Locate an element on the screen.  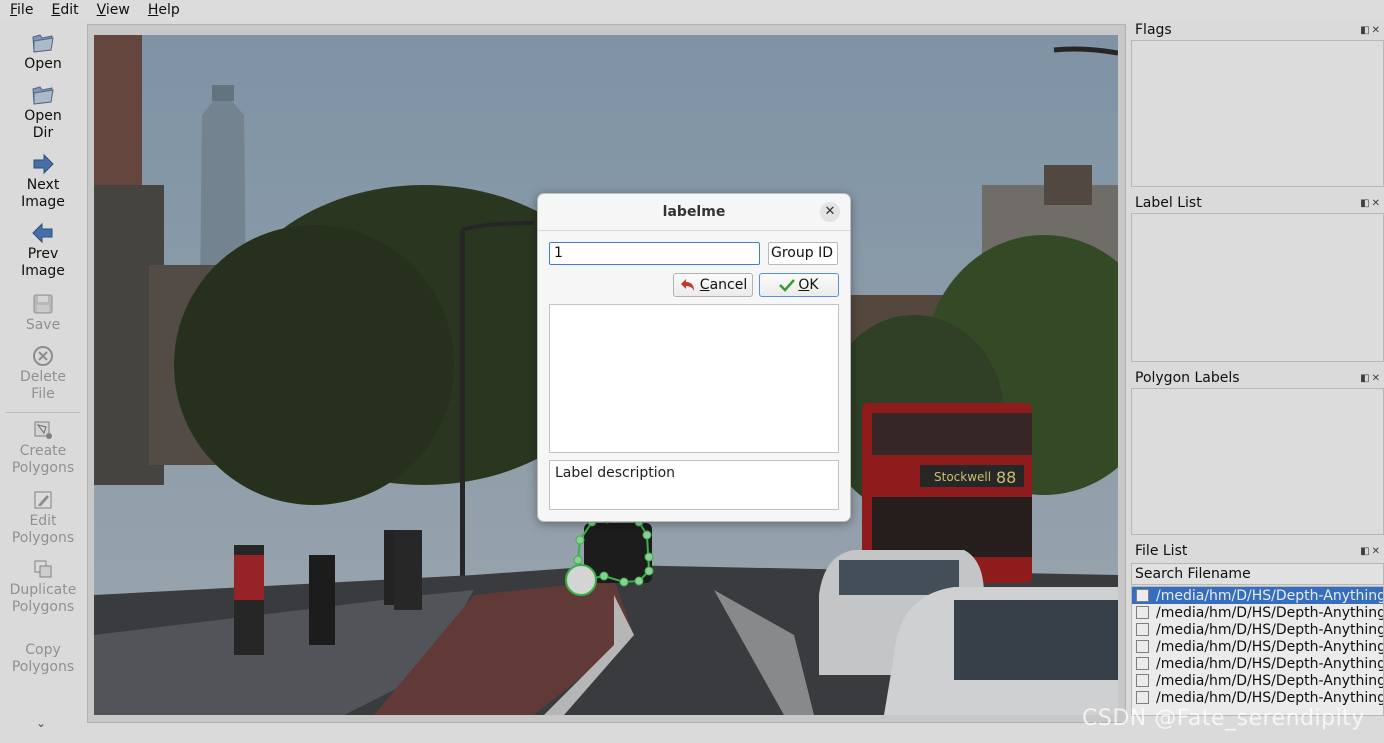
menu-help-label: elp is located at coordinates (169, 10).